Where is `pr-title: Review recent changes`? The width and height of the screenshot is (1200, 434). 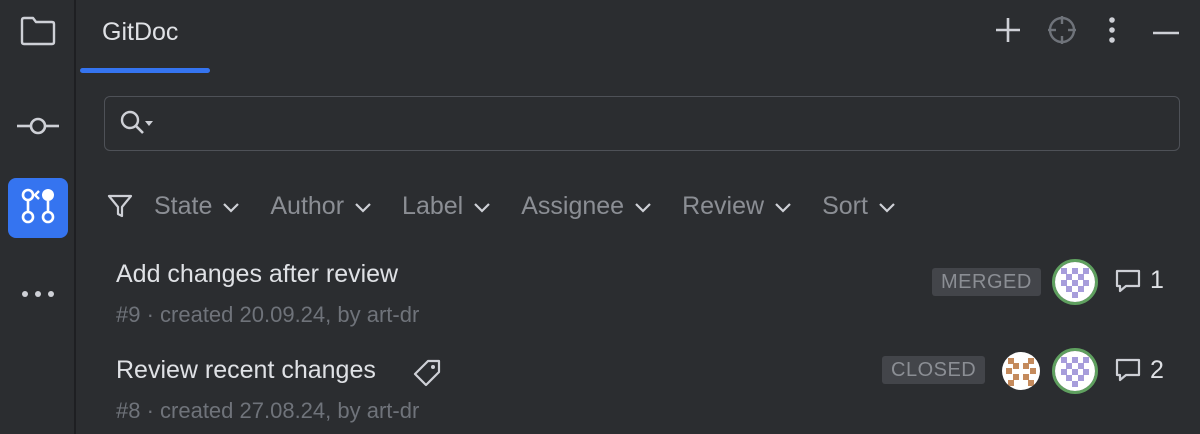 pr-title: Review recent changes is located at coordinates (246, 370).